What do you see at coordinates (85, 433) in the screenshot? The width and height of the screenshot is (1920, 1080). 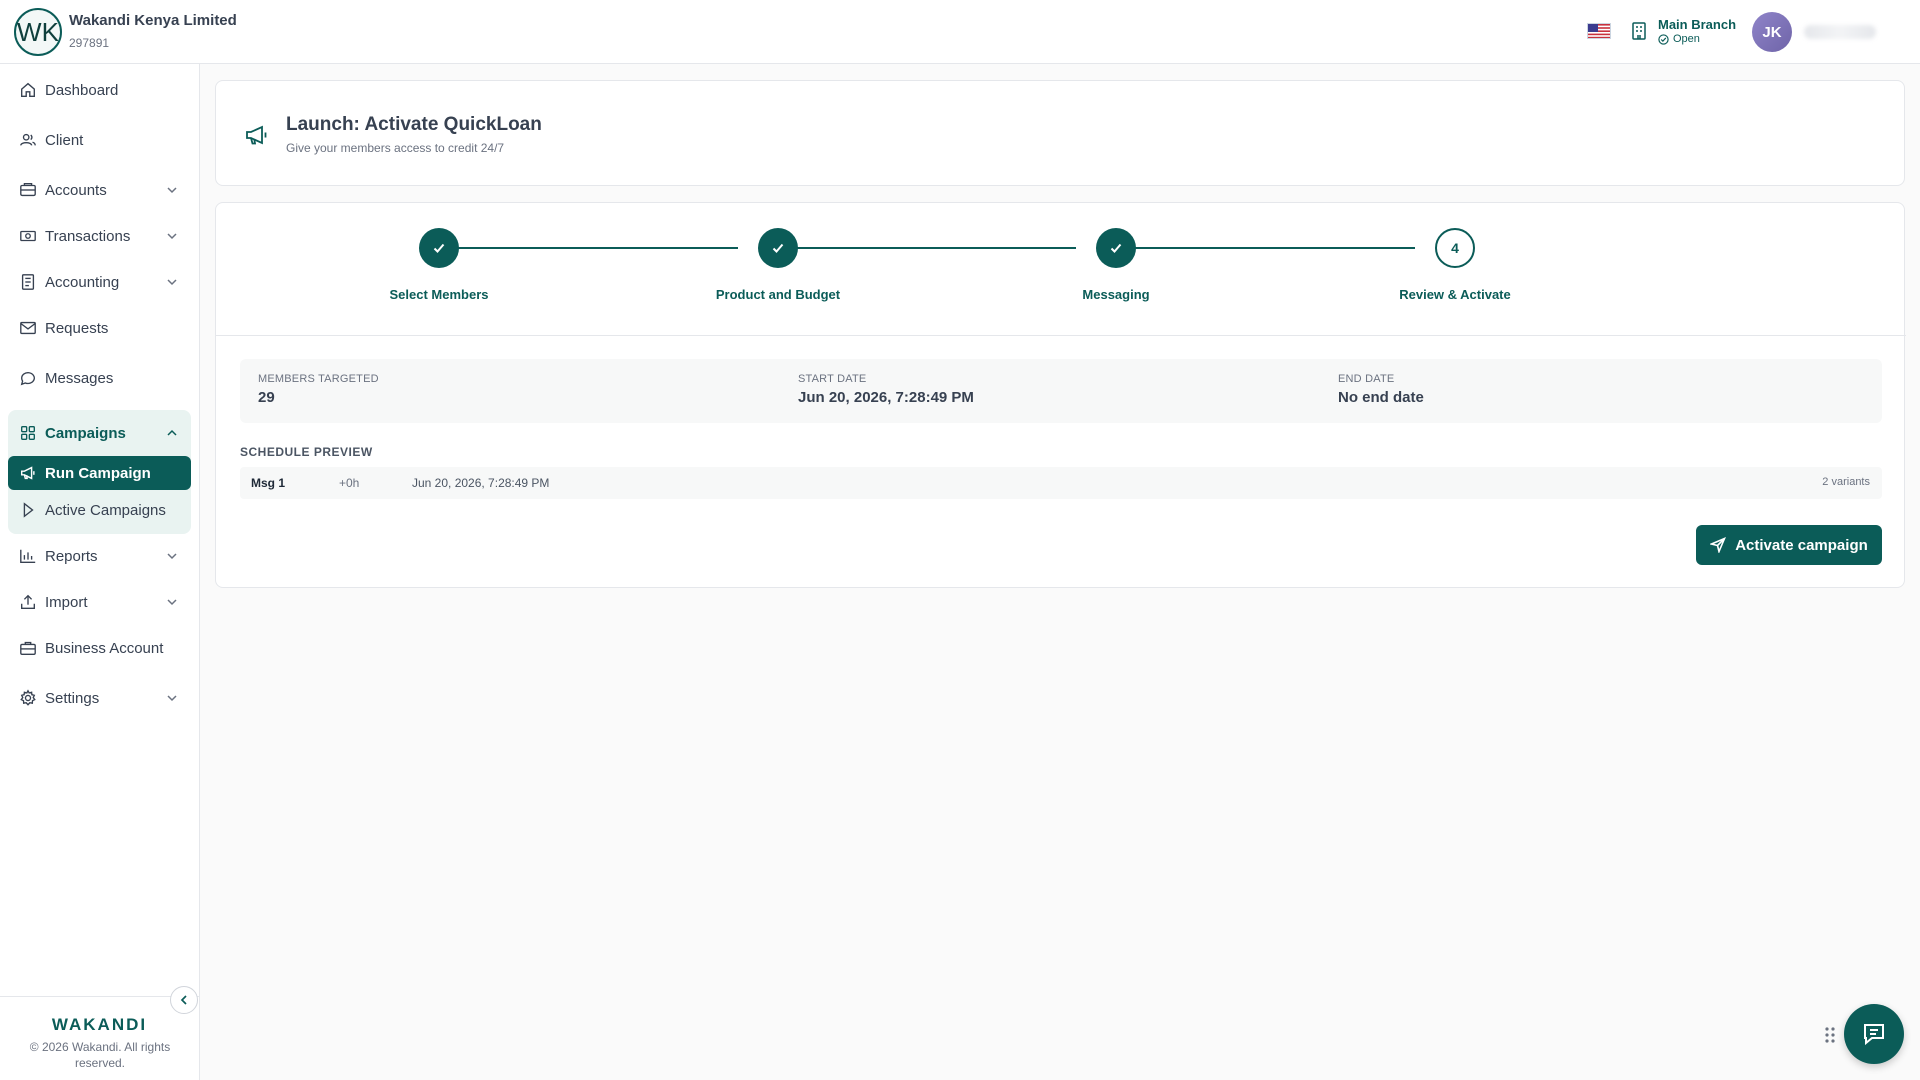 I see `sidebar-item-label: Campaigns` at bounding box center [85, 433].